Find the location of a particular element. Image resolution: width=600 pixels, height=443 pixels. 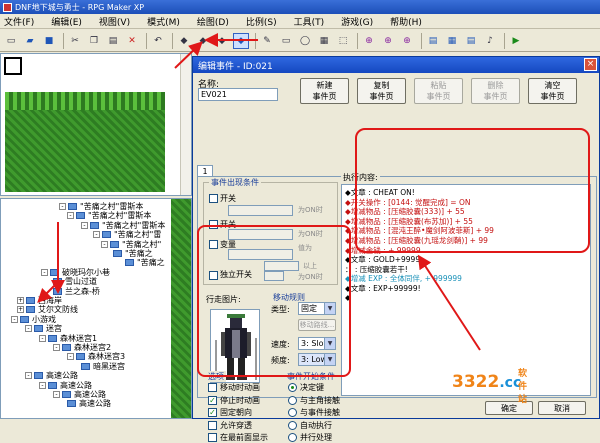

option-label: 允许穿透 is located at coordinates (236, 425).